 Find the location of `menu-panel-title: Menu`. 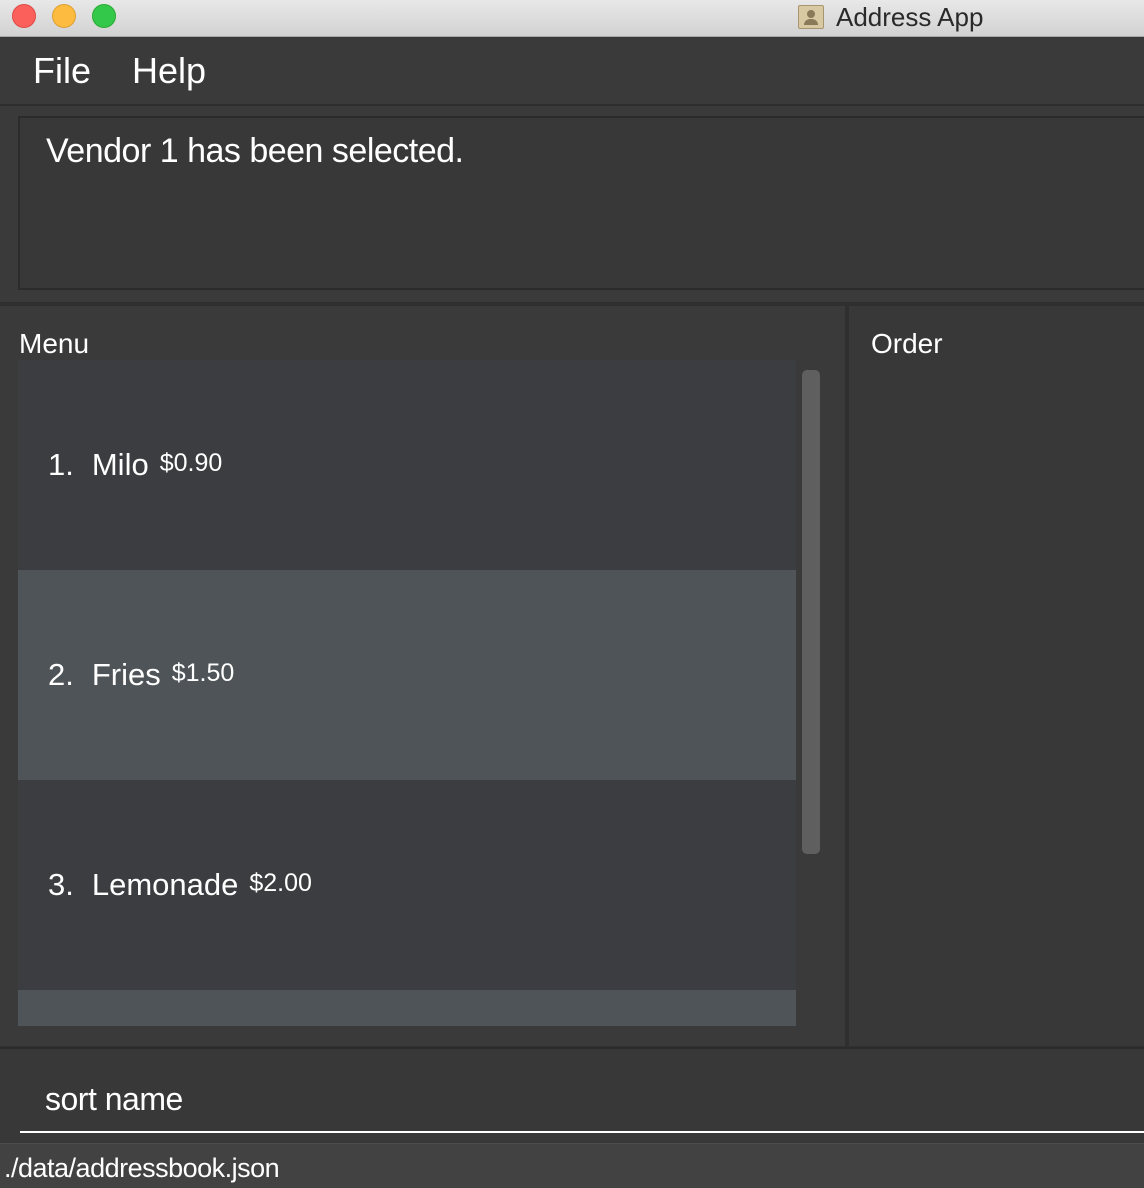

menu-panel-title: Menu is located at coordinates (54, 343).